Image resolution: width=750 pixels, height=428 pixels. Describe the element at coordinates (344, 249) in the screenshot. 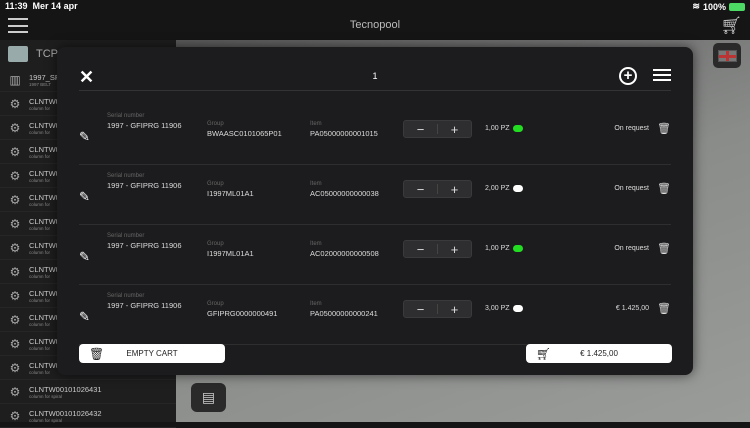

I see `item-field: Item AC02000000000508` at that location.